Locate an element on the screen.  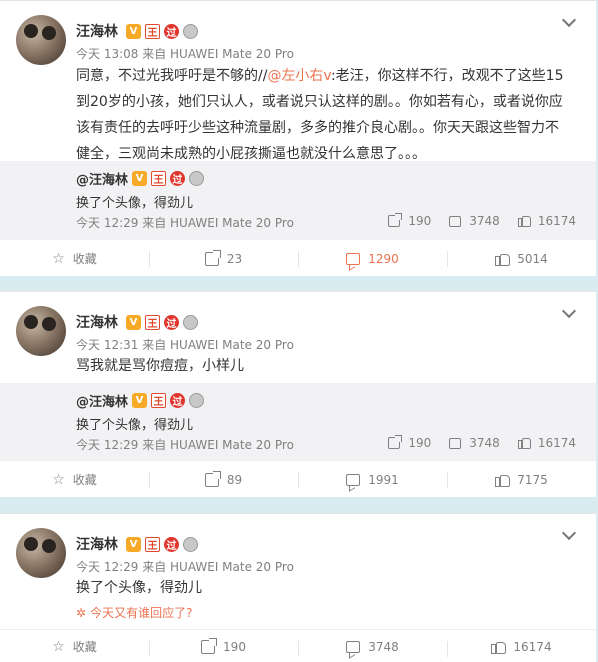
like-button: 5014 is located at coordinates (521, 258).